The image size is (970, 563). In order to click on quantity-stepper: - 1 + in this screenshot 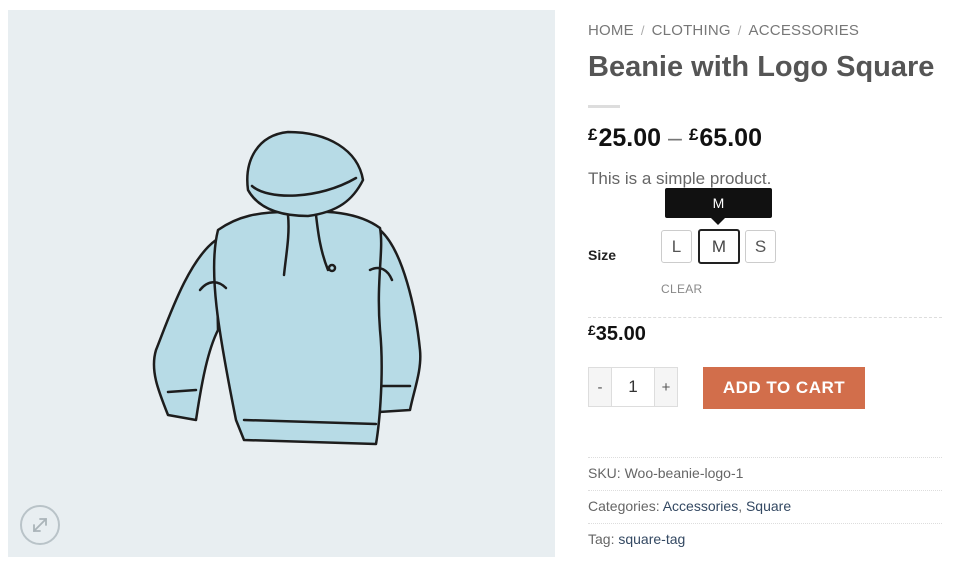, I will do `click(633, 387)`.